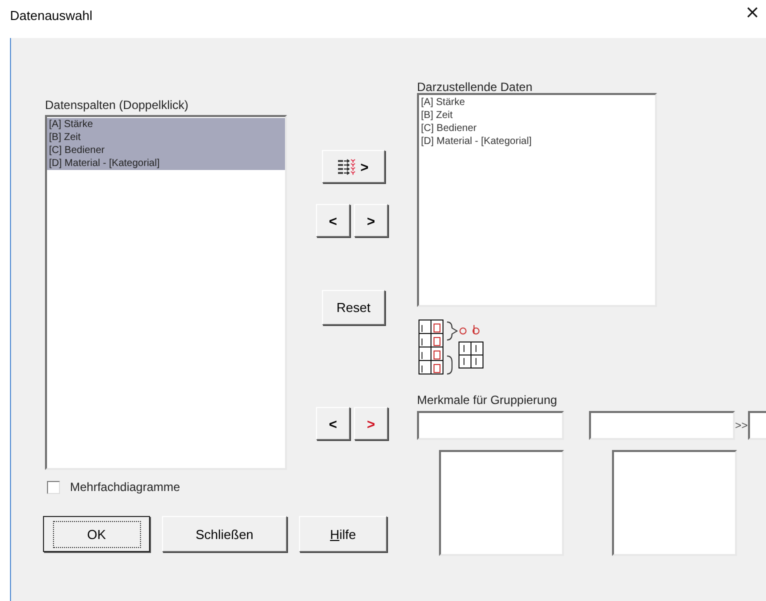  What do you see at coordinates (347, 166) in the screenshot?
I see `list-arrows-icon` at bounding box center [347, 166].